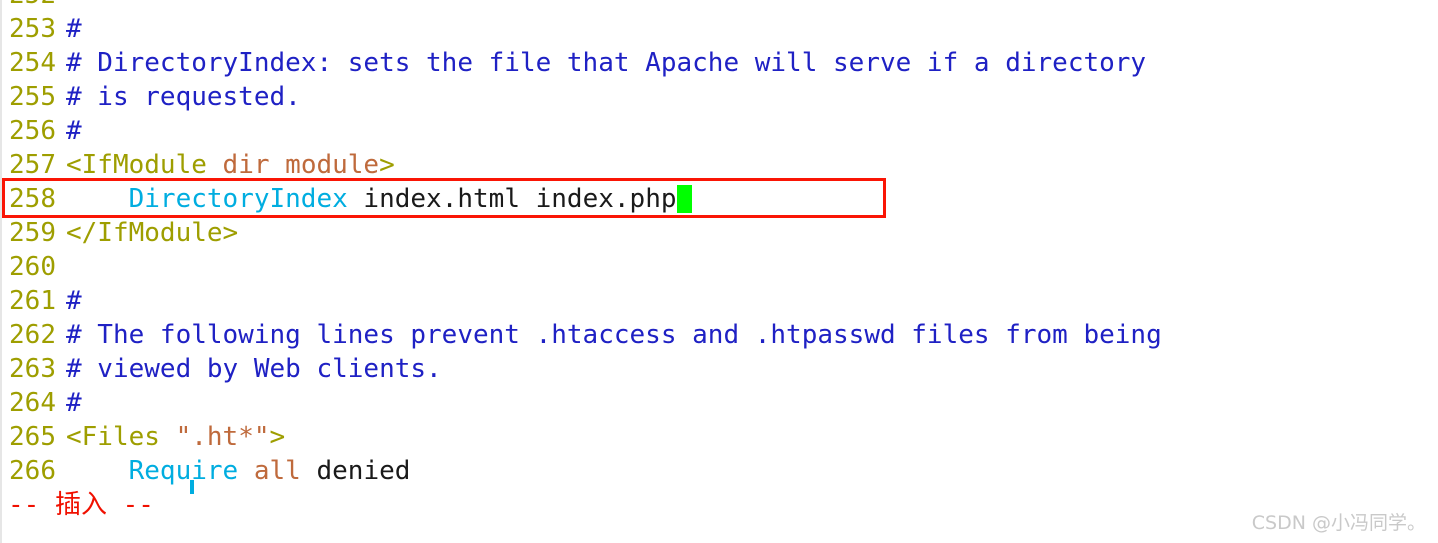 This screenshot has width=1438, height=543. Describe the element at coordinates (32, 369) in the screenshot. I see `line-number: 263` at that location.